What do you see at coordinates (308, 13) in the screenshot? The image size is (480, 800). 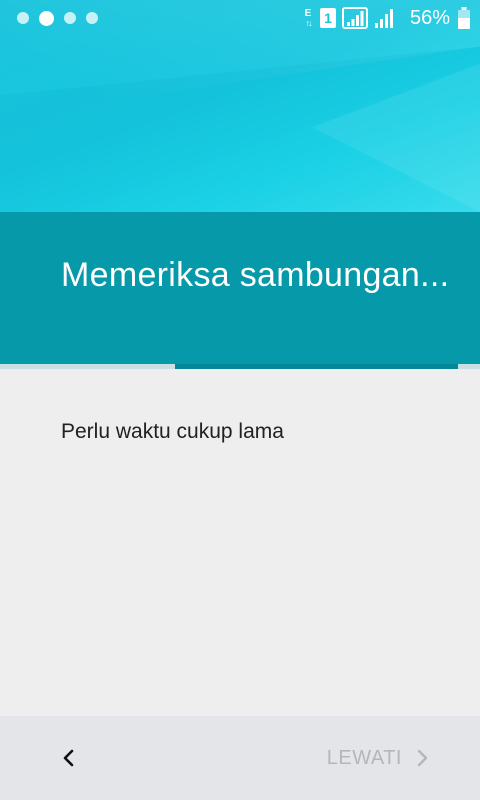 I see `network-type-label: E` at bounding box center [308, 13].